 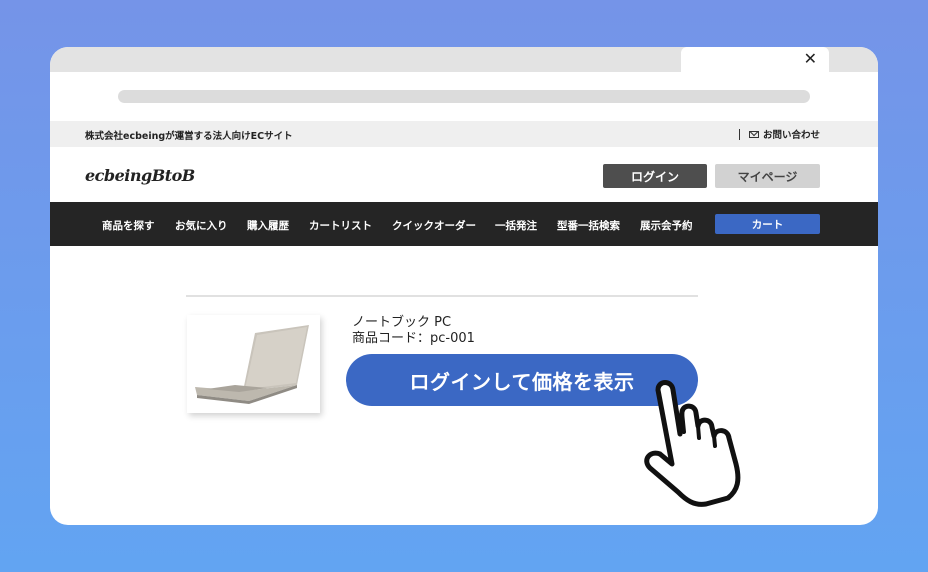 What do you see at coordinates (434, 225) in the screenshot?
I see `nav-item-quick-order: クイックオーダー` at bounding box center [434, 225].